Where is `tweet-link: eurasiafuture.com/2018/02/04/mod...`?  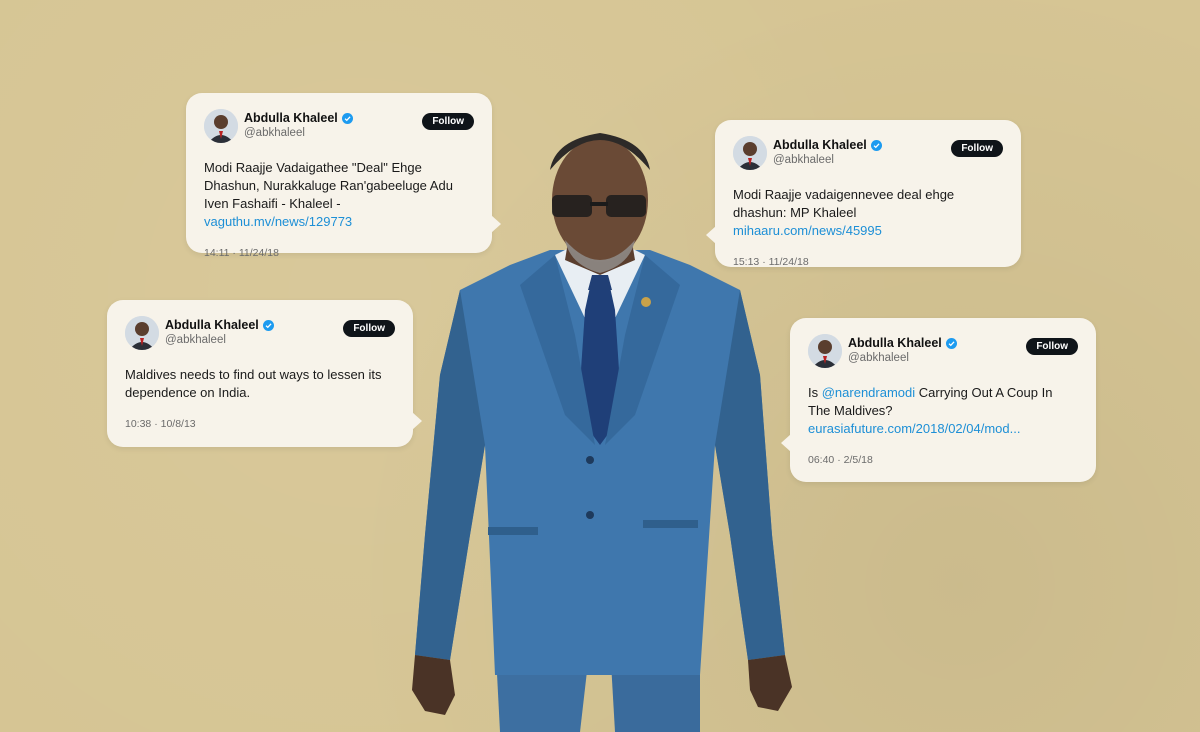
tweet-link: eurasiafuture.com/2018/02/04/mod... is located at coordinates (914, 428).